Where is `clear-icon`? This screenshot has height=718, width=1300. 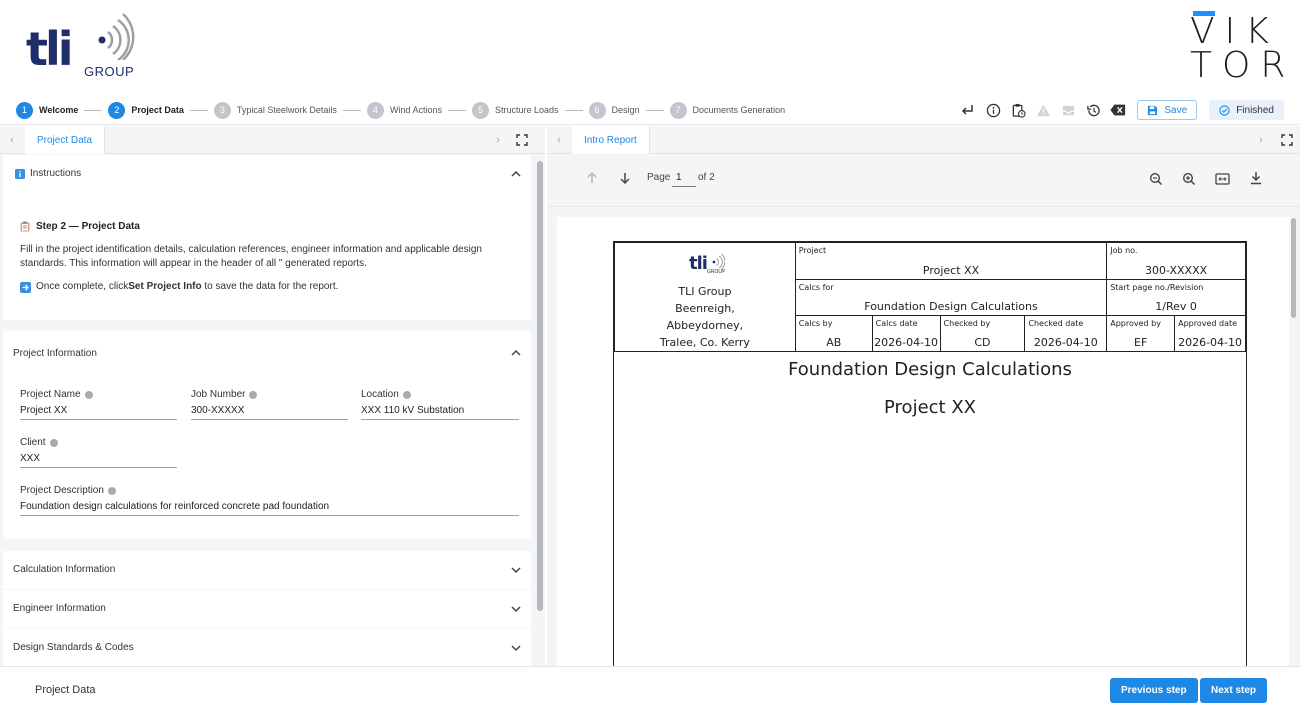 clear-icon is located at coordinates (1118, 110).